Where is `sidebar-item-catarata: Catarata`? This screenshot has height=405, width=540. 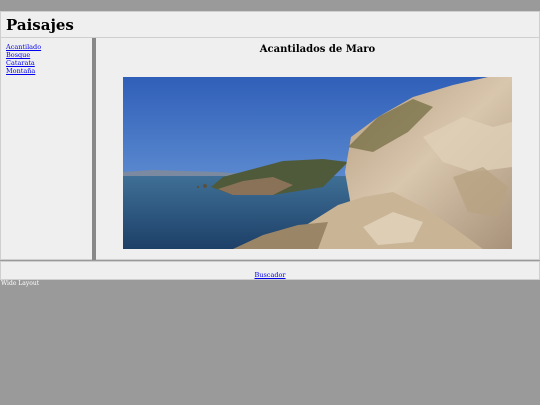 sidebar-item-catarata: Catarata is located at coordinates (49, 63).